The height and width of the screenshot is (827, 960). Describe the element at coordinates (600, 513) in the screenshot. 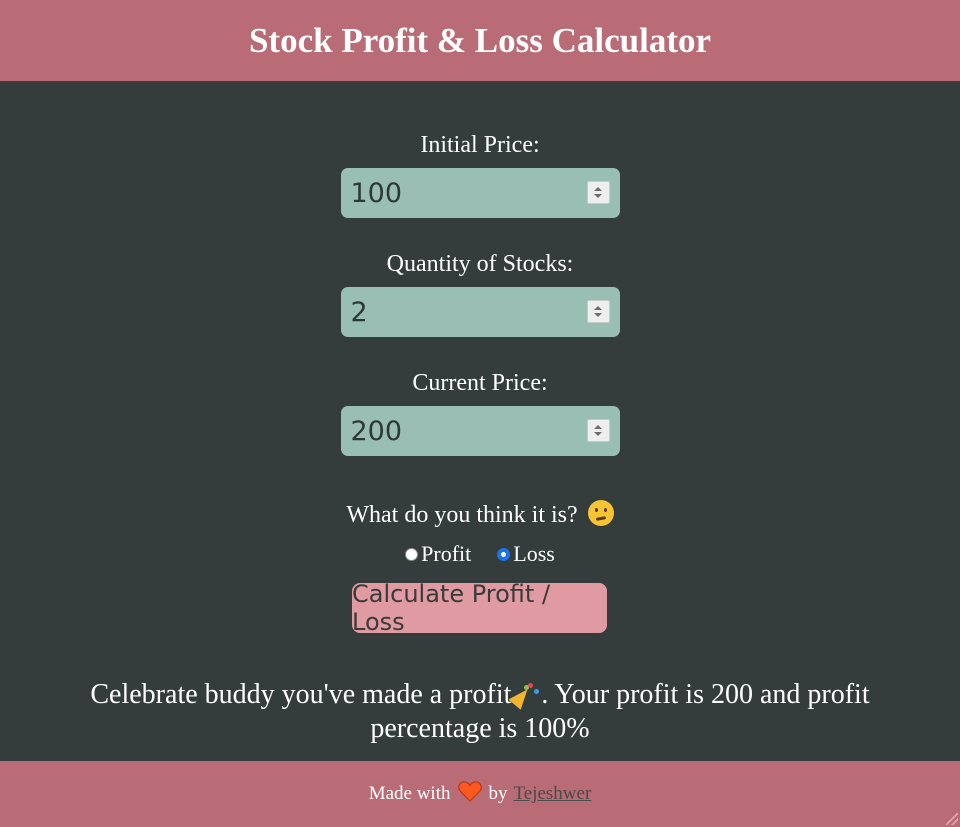

I see `thinking-face-icon` at that location.